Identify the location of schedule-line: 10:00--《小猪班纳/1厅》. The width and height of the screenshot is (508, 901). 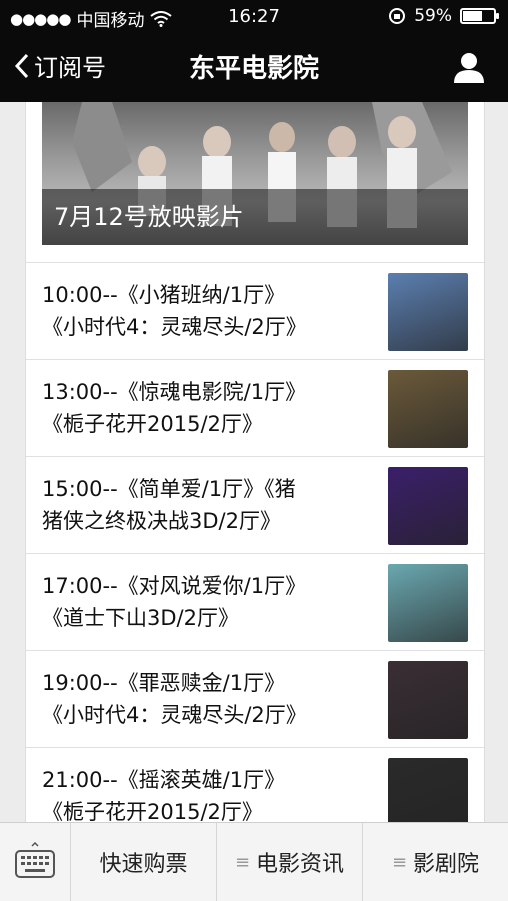
(164, 295).